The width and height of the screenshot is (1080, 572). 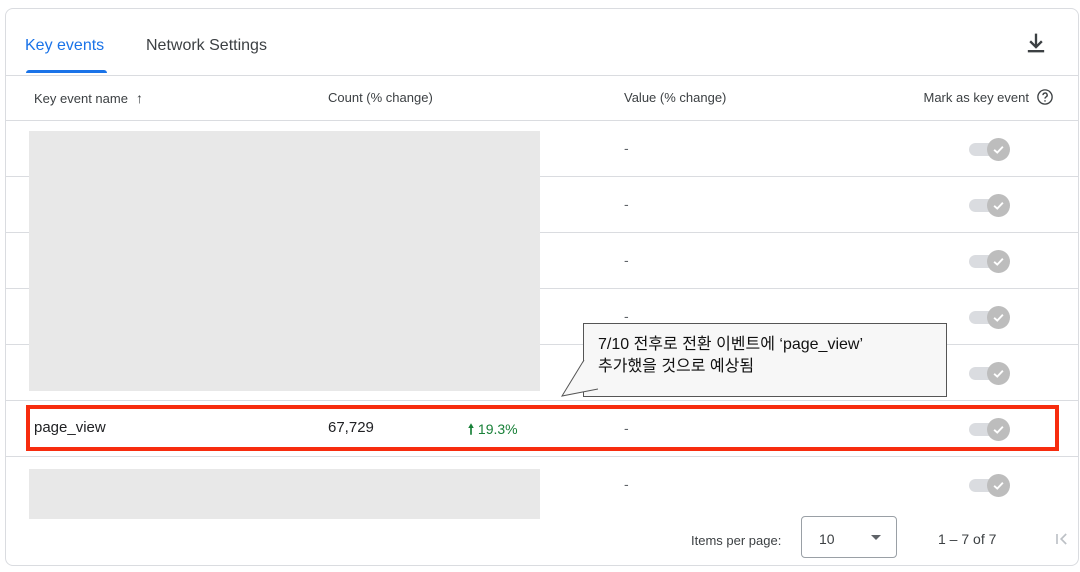 What do you see at coordinates (675, 97) in the screenshot?
I see `column-header-value: Value (% change)` at bounding box center [675, 97].